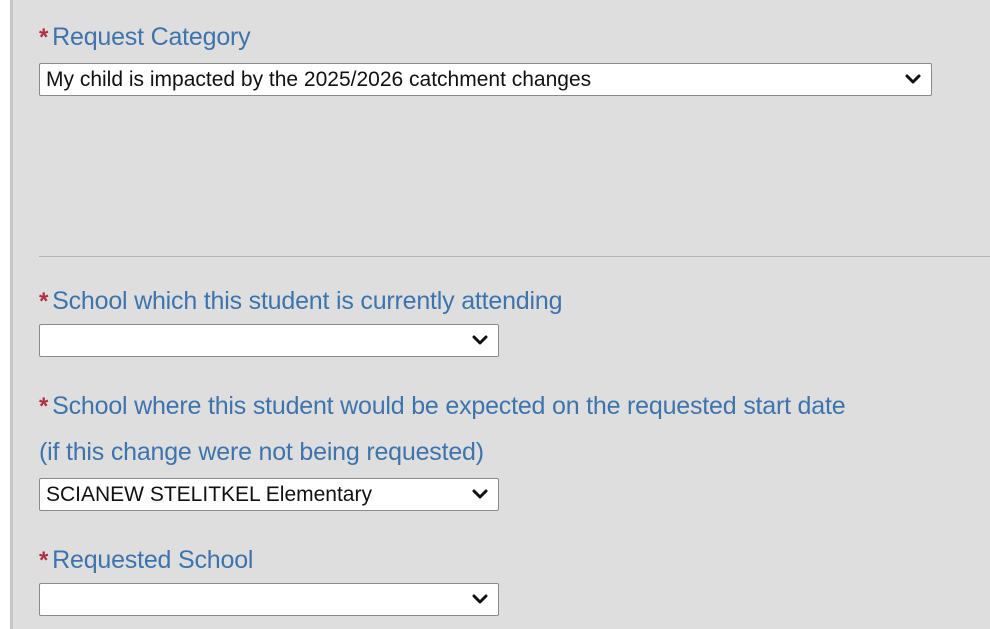  I want to click on requested-school-select, so click(269, 599).